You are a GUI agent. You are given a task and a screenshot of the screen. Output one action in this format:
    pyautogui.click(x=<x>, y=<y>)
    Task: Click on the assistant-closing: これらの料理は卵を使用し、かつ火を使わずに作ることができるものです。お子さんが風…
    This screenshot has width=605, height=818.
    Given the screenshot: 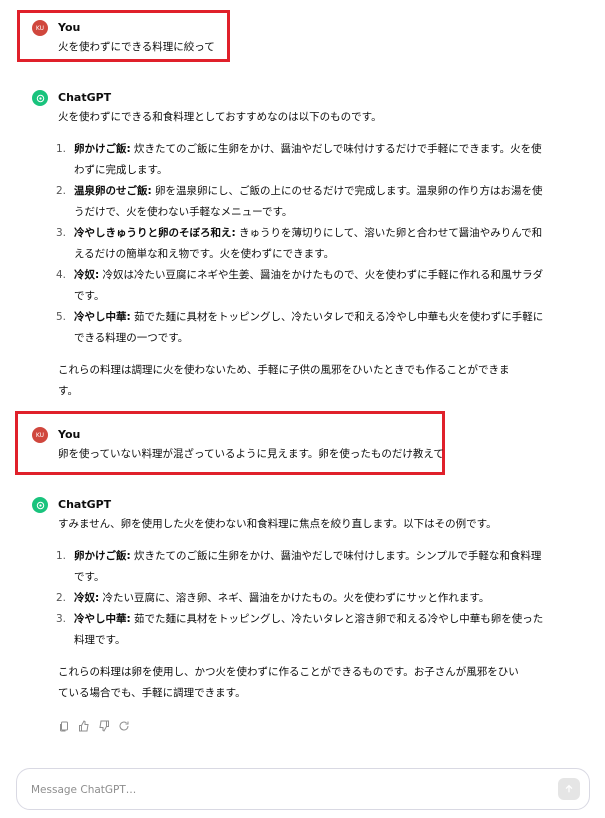 What is the action you would take?
    pyautogui.click(x=288, y=682)
    